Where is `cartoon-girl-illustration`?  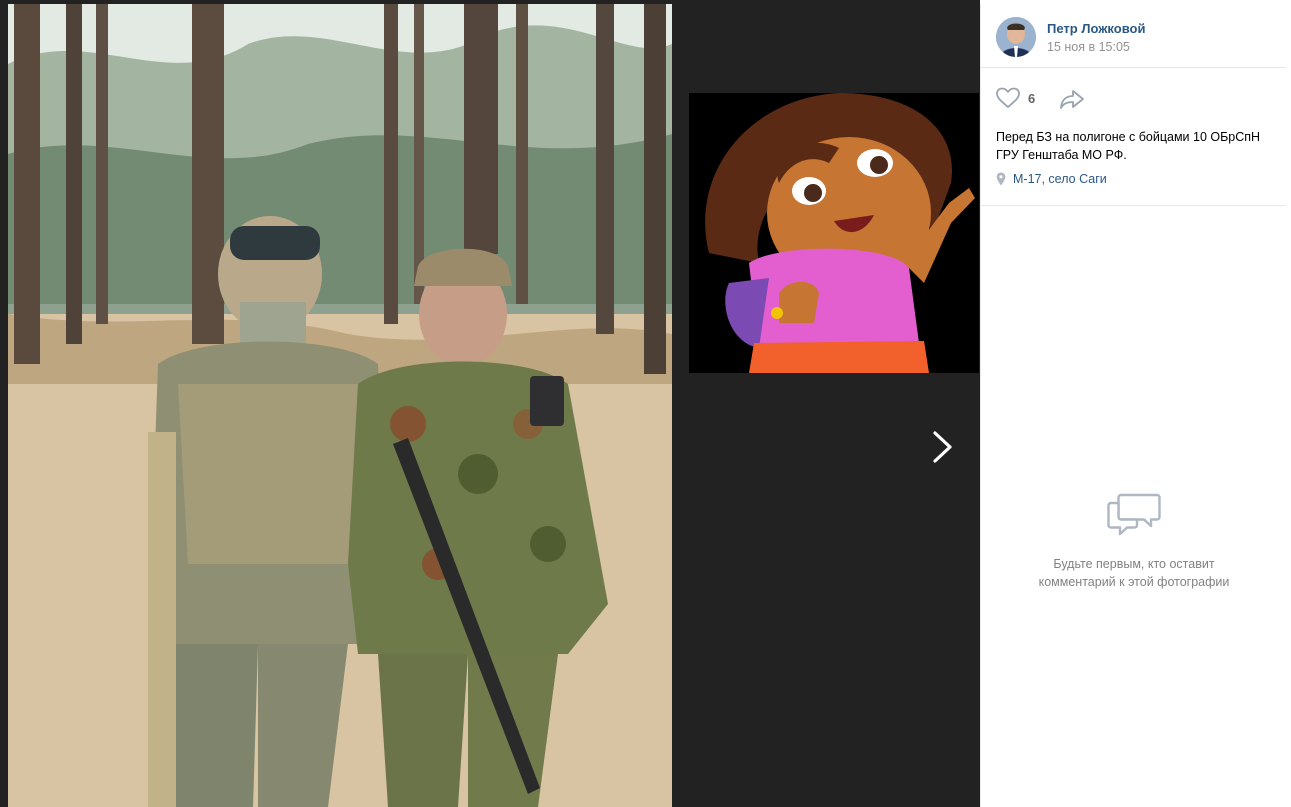
cartoon-girl-illustration is located at coordinates (834, 233).